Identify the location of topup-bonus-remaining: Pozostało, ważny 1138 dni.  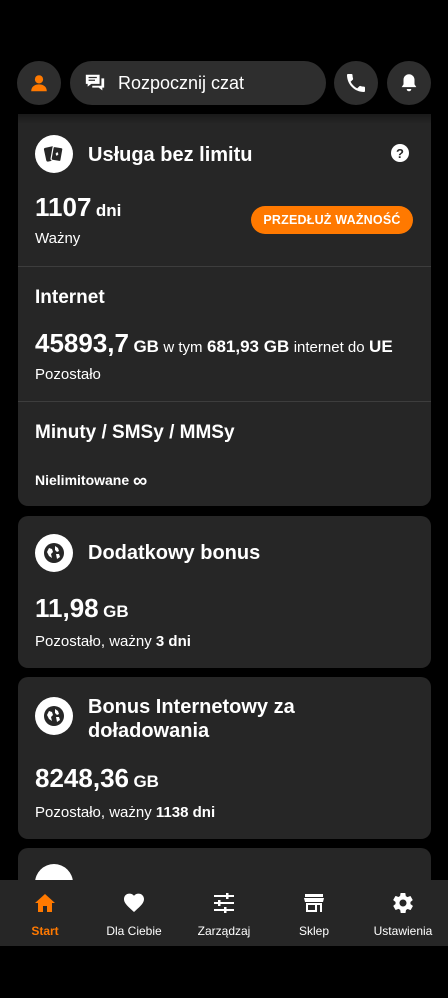
(125, 812).